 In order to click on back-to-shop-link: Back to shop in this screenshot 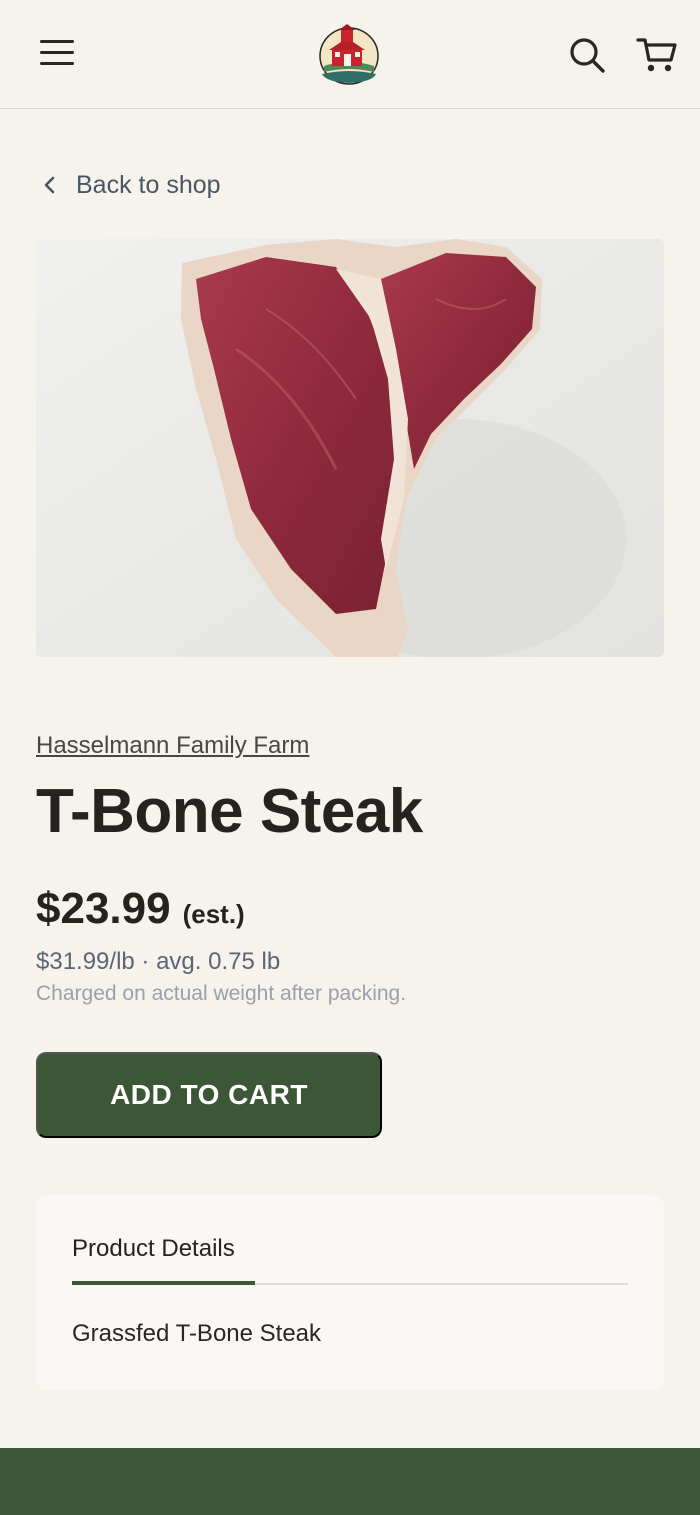, I will do `click(130, 185)`.